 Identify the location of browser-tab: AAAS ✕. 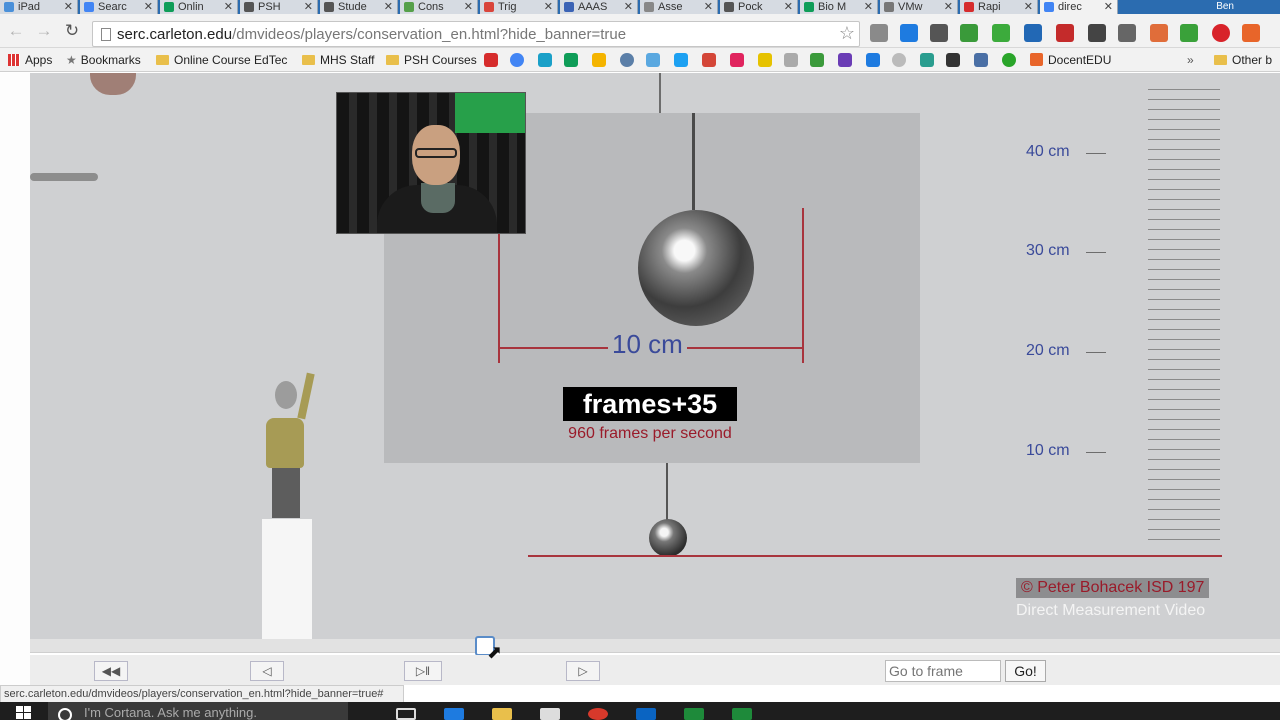
(599, 7).